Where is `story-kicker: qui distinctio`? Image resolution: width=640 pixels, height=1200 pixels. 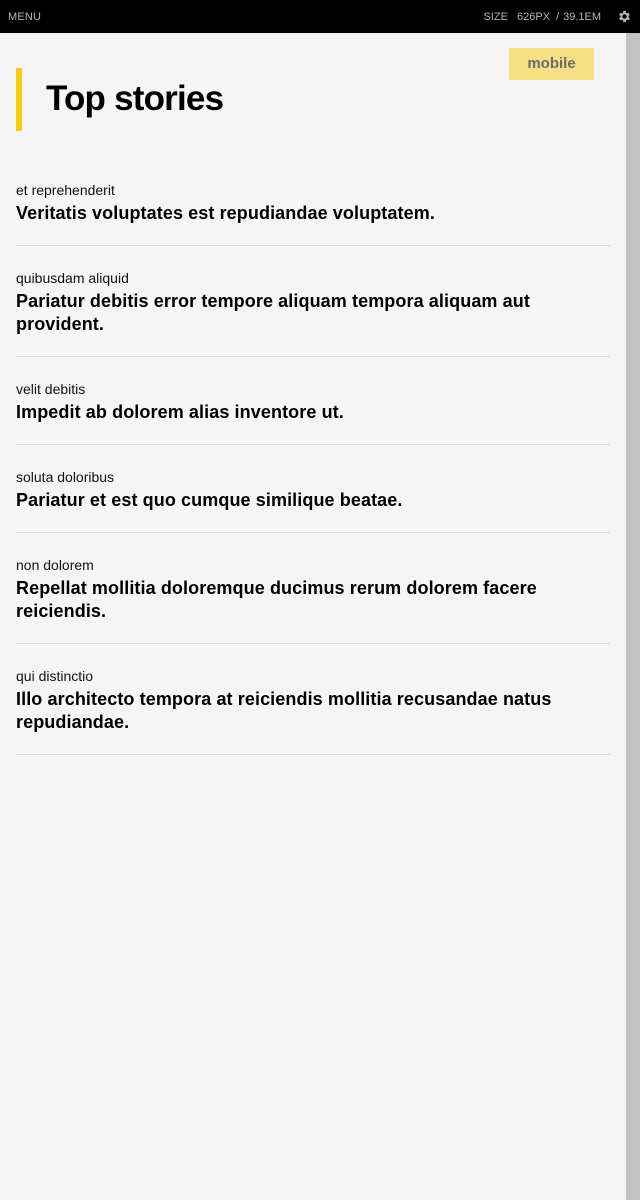
story-kicker: qui distinctio is located at coordinates (55, 676).